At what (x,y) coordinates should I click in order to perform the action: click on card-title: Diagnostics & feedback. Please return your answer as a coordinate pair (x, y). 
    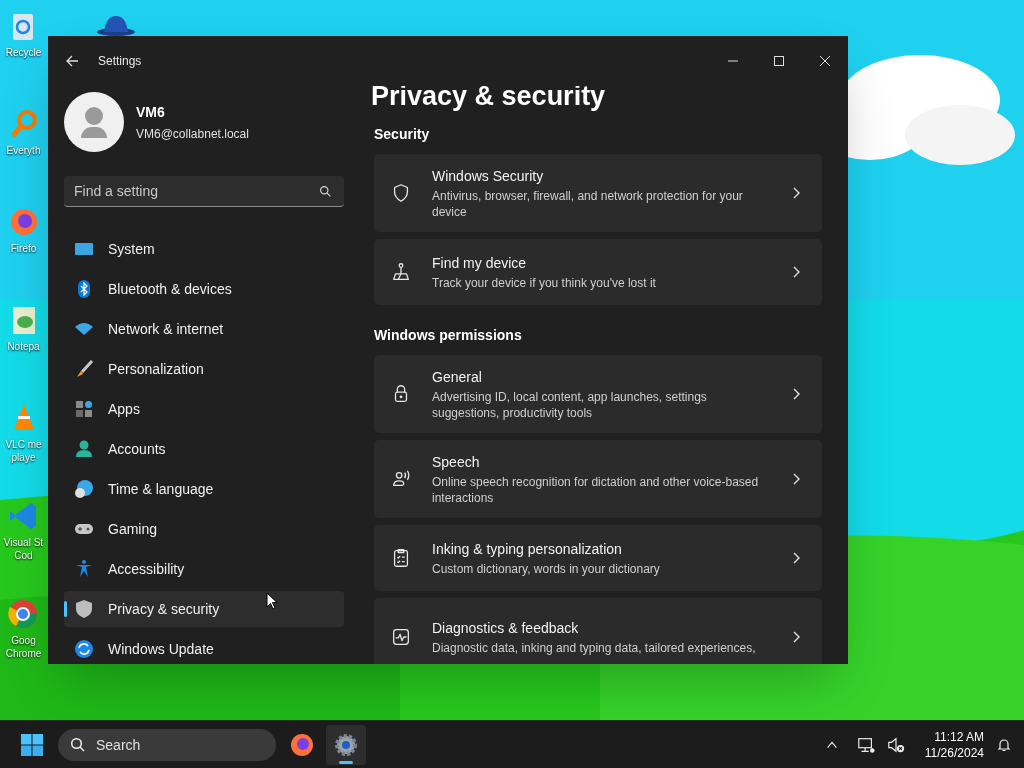
    Looking at the image, I should click on (506, 628).